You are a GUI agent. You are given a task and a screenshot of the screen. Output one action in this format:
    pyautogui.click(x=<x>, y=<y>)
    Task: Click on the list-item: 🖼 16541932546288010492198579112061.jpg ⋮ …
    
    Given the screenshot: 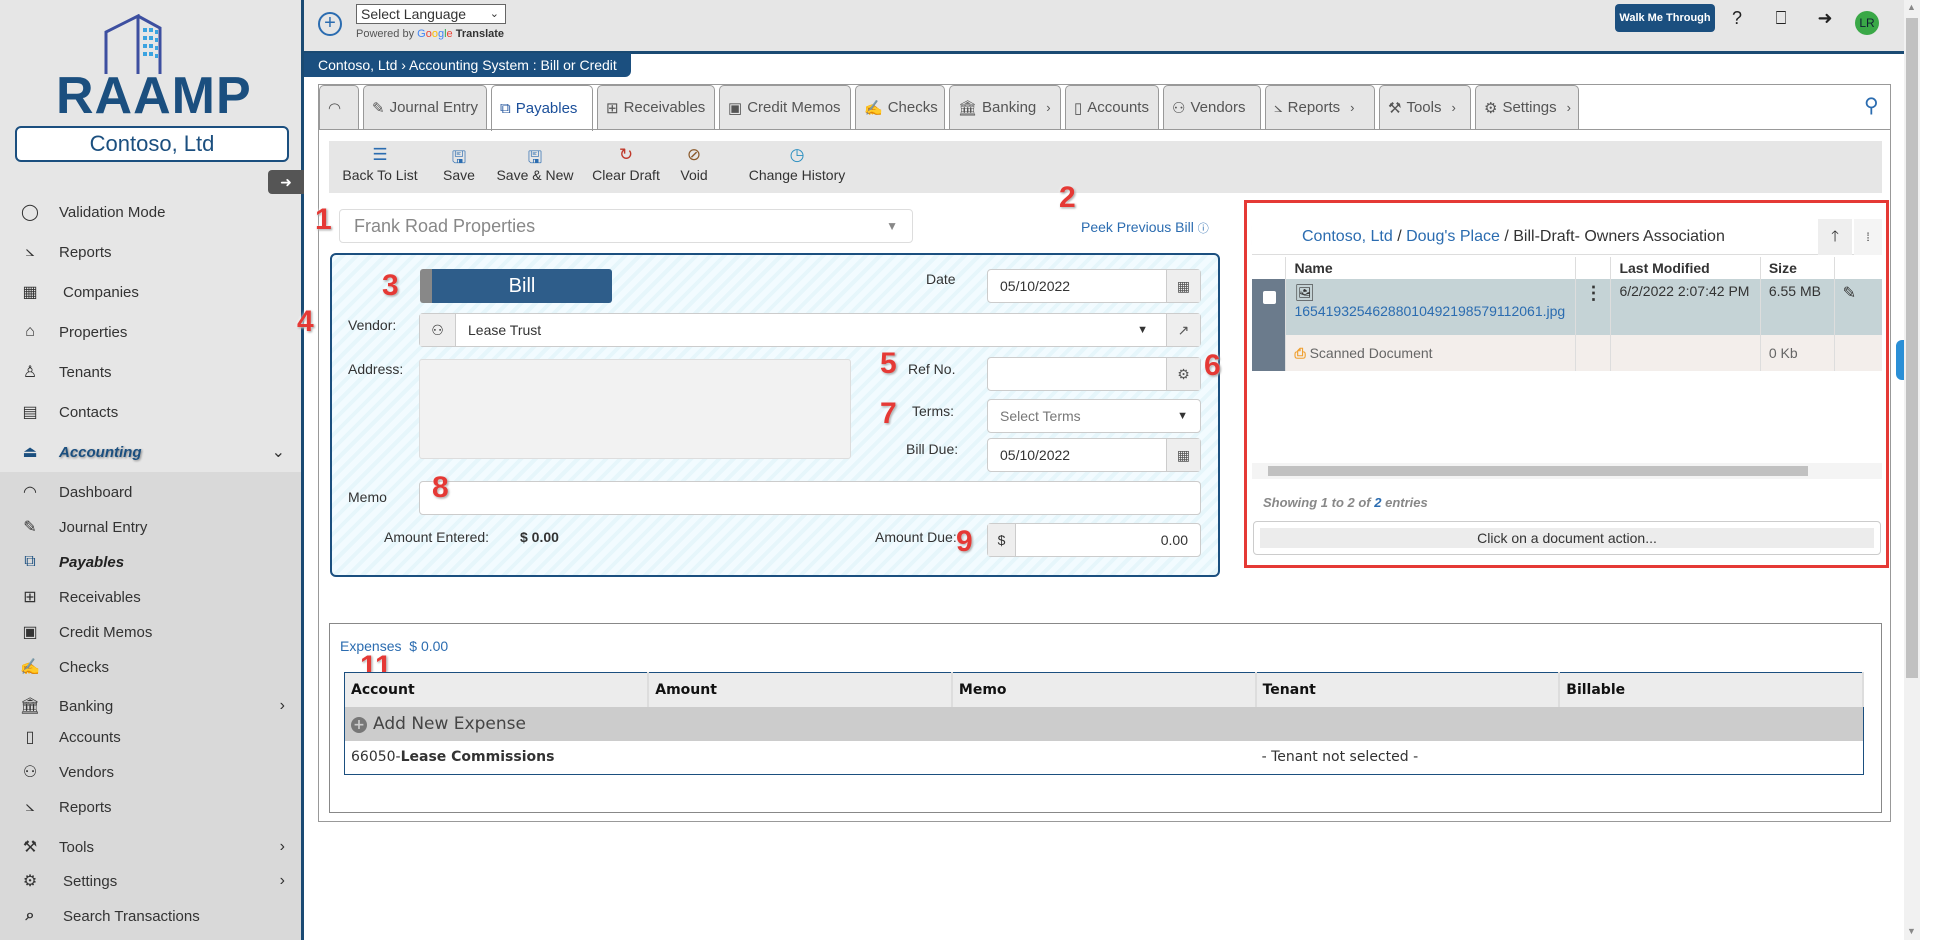 What is the action you would take?
    pyautogui.click(x=1567, y=307)
    